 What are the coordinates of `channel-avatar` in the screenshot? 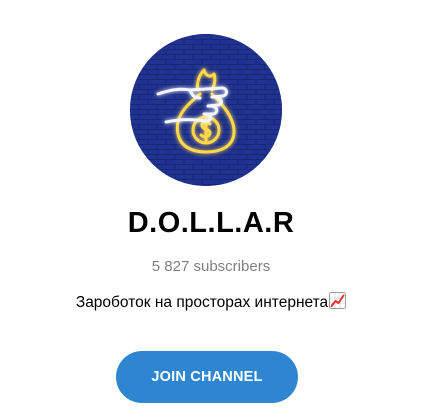 It's located at (206, 110).